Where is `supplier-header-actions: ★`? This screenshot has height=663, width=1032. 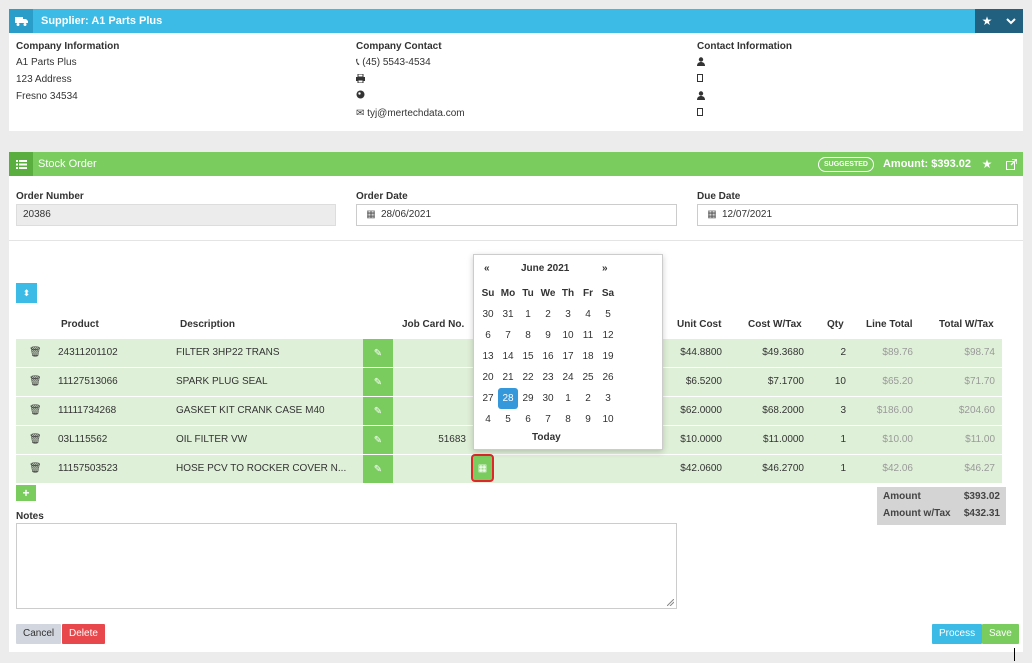
supplier-header-actions: ★ is located at coordinates (999, 21).